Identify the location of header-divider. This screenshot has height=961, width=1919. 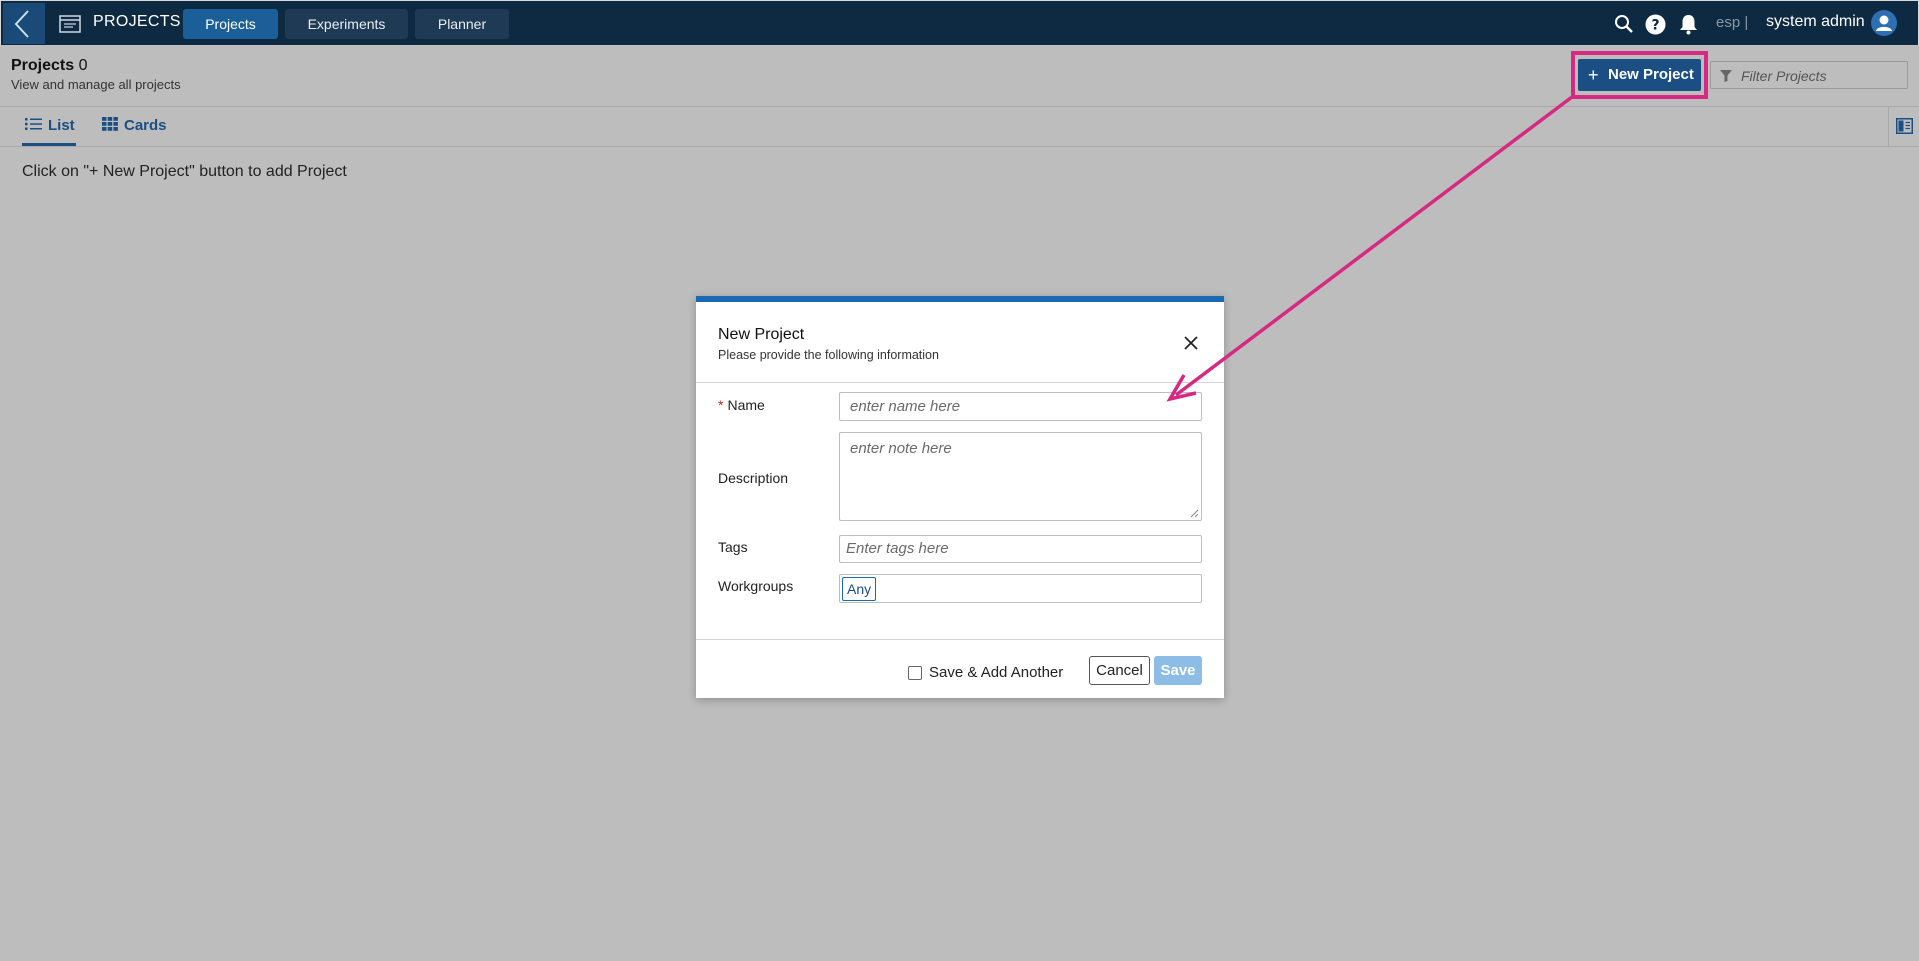
(959, 106).